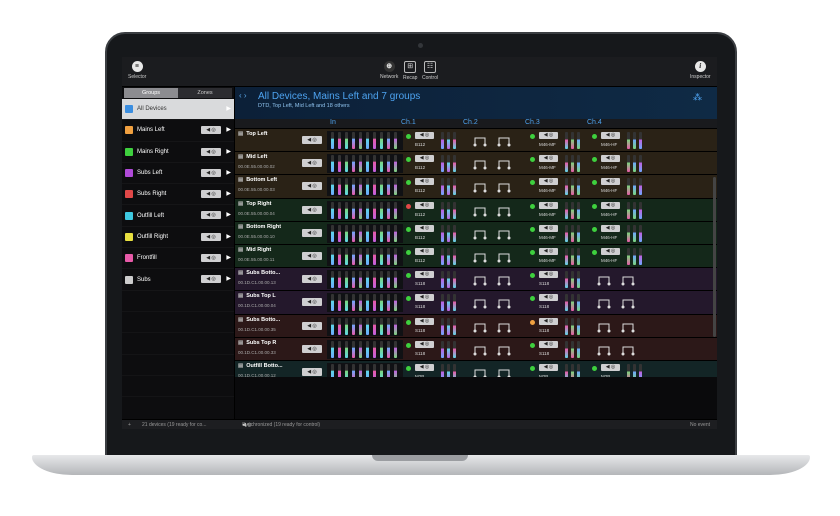  What do you see at coordinates (129, 425) in the screenshot?
I see `add-icon: +` at bounding box center [129, 425].